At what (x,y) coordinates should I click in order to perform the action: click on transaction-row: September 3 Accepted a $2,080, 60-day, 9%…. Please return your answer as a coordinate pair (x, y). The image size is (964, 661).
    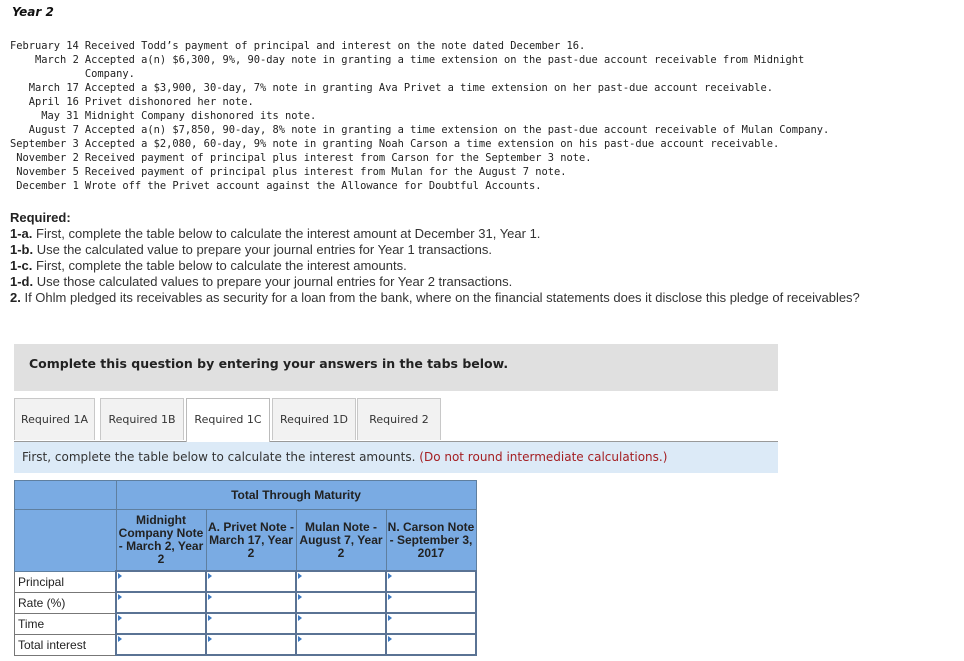
    Looking at the image, I should click on (419, 144).